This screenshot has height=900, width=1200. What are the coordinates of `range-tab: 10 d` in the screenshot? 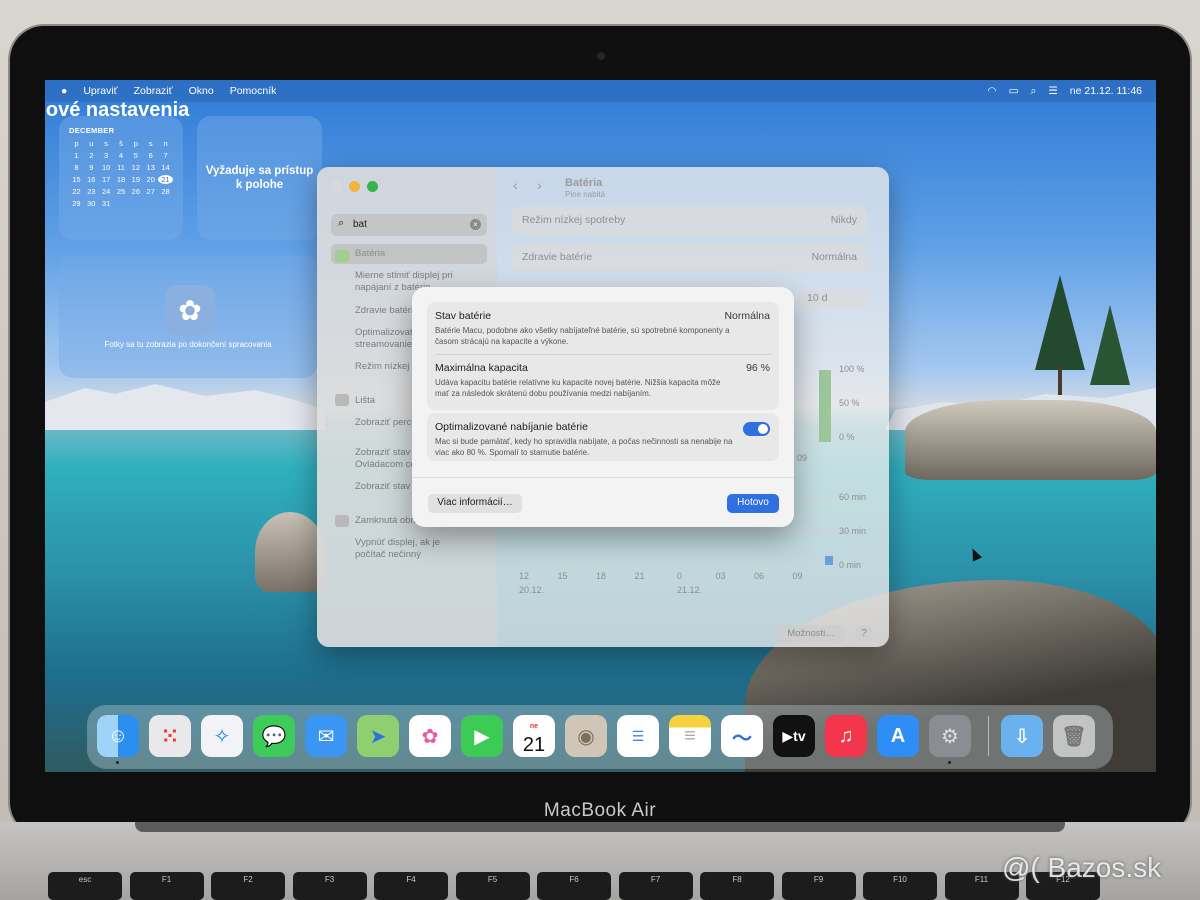 It's located at (832, 299).